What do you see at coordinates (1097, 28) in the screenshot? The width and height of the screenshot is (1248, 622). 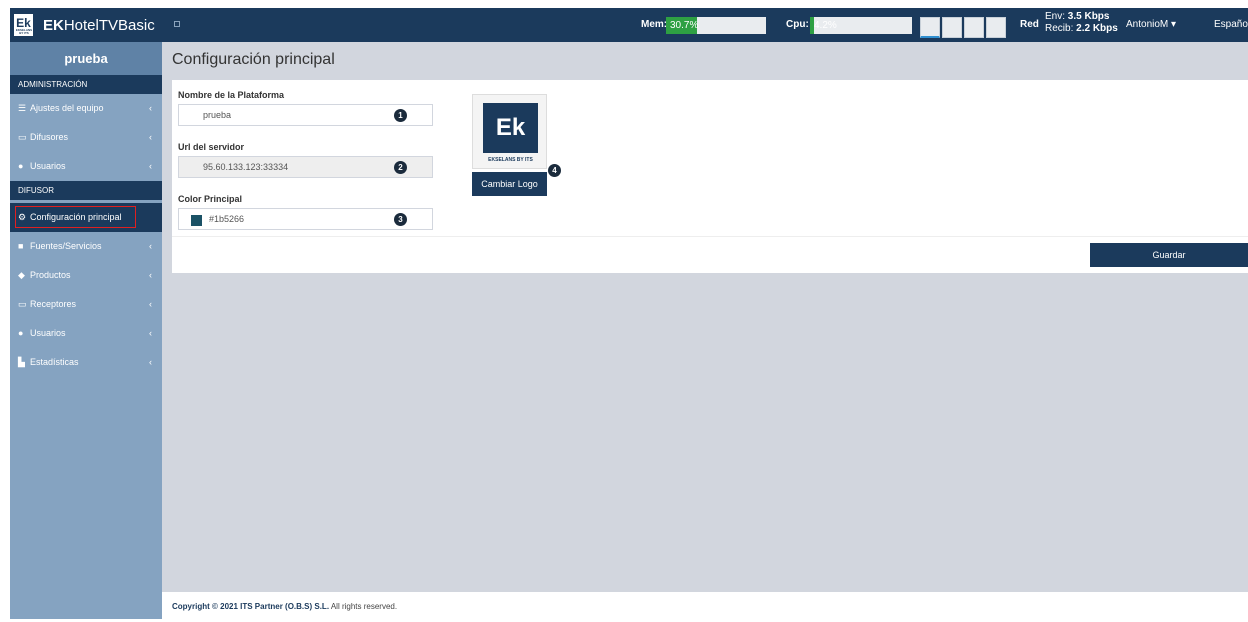 I see `recib-value: 2.2 Kbps` at bounding box center [1097, 28].